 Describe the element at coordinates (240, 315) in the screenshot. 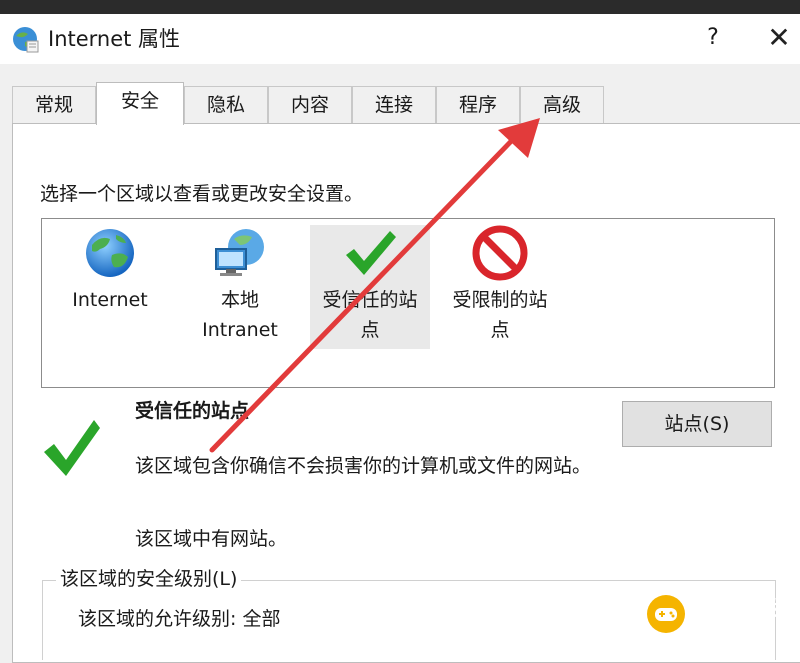

I see `zone-label: 本地 Intranet` at that location.